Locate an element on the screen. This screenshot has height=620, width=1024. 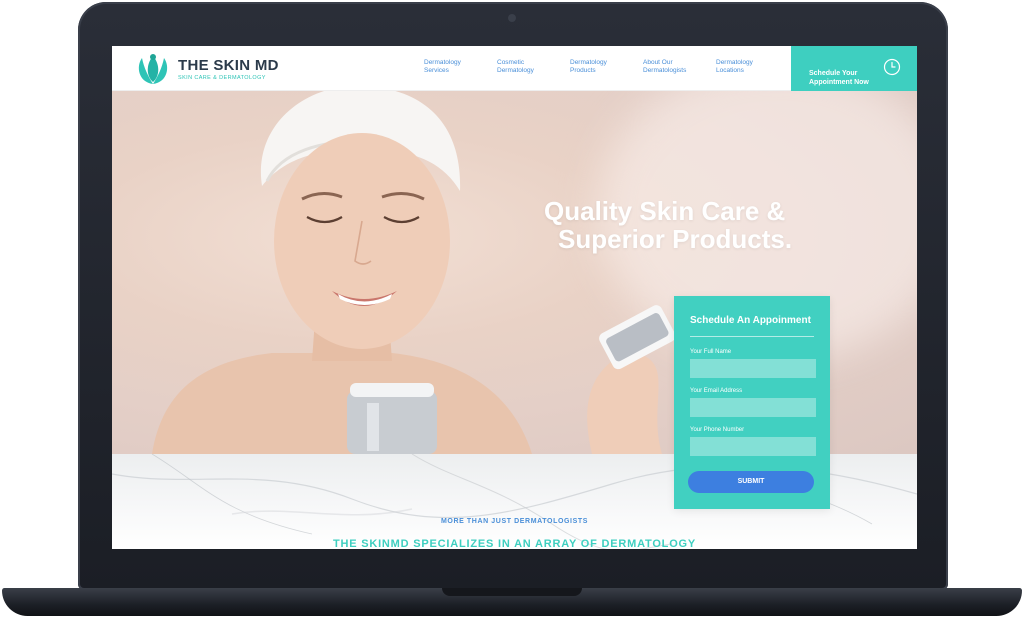
nav-item-dermatology-products: Dermatology Products is located at coordinates (606, 67).